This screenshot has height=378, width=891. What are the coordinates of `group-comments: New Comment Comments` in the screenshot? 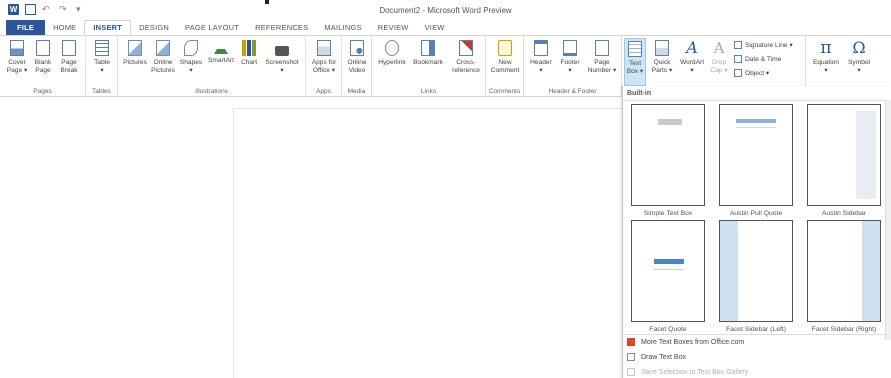 It's located at (505, 66).